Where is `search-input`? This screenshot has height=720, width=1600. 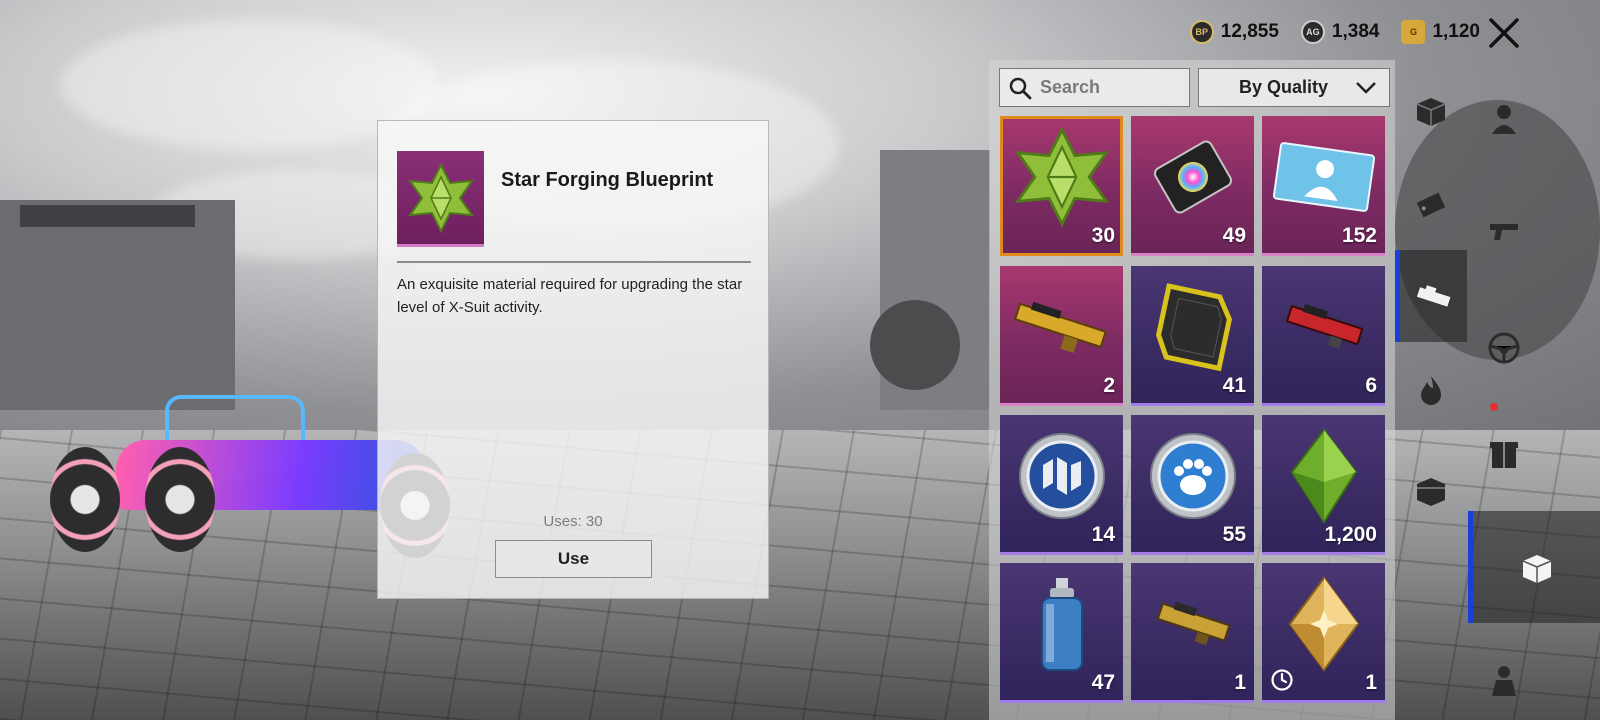
search-input is located at coordinates (1110, 87).